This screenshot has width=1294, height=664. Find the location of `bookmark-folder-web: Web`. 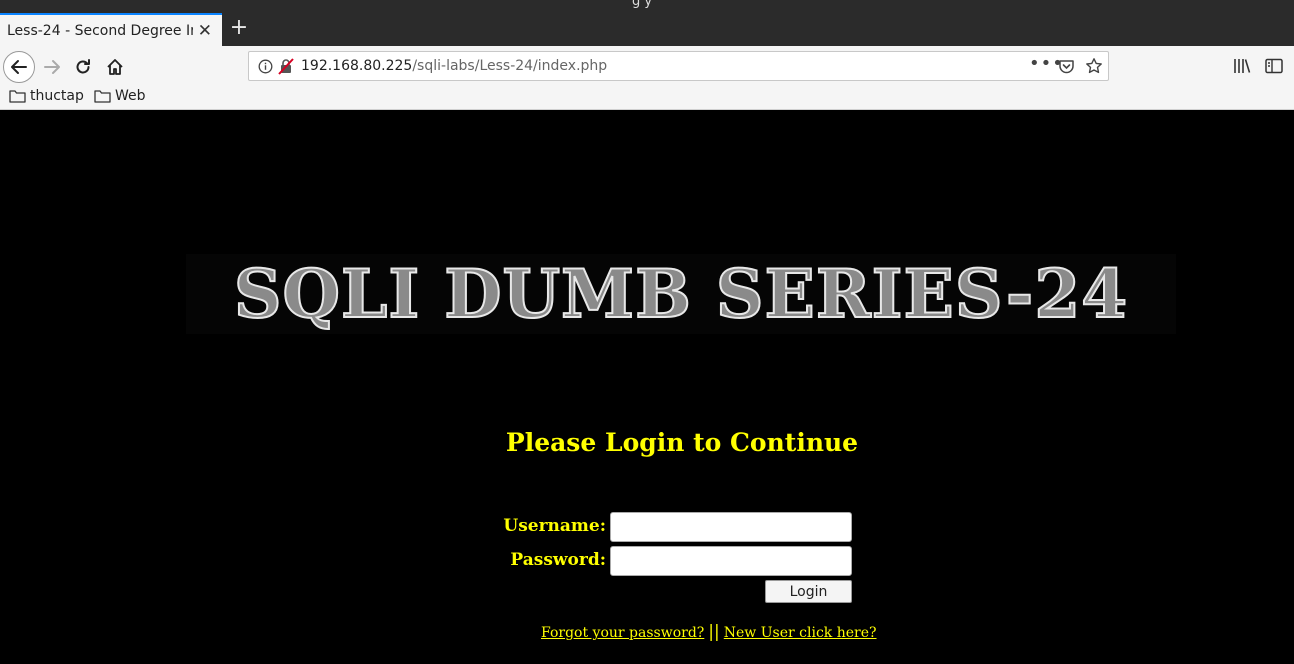

bookmark-folder-web: Web is located at coordinates (120, 96).